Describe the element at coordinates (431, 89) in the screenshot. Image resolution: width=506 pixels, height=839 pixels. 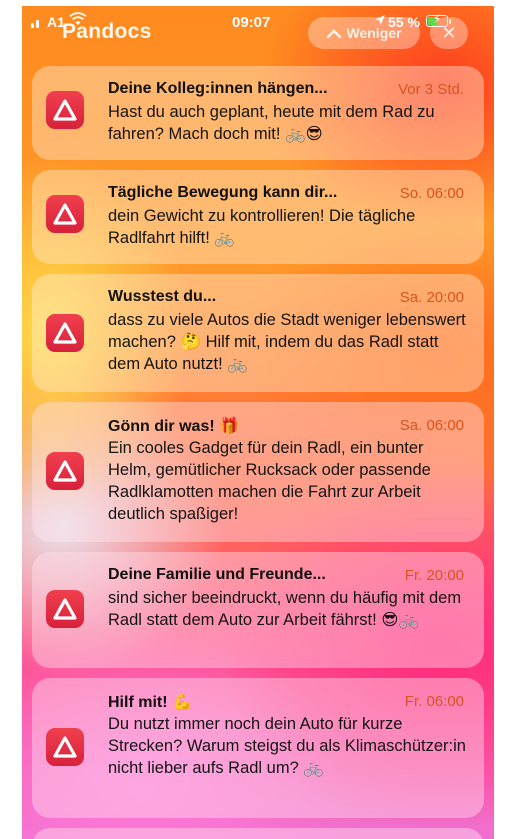
I see `notification-timestamp: Vor 3 Std.` at that location.